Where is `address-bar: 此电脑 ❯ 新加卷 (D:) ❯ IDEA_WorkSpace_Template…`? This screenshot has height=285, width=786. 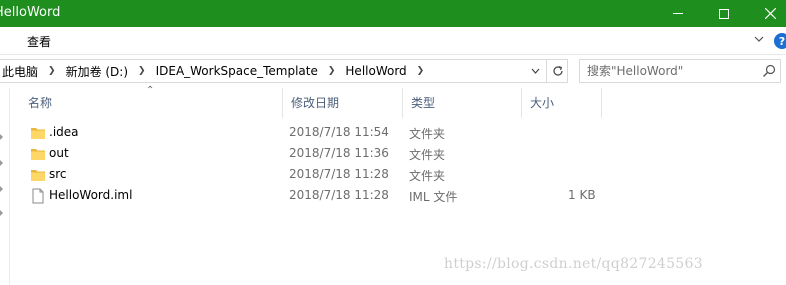
address-bar: 此电脑 ❯ 新加卷 (D:) ❯ IDEA_WorkSpace_Template… is located at coordinates (284, 71).